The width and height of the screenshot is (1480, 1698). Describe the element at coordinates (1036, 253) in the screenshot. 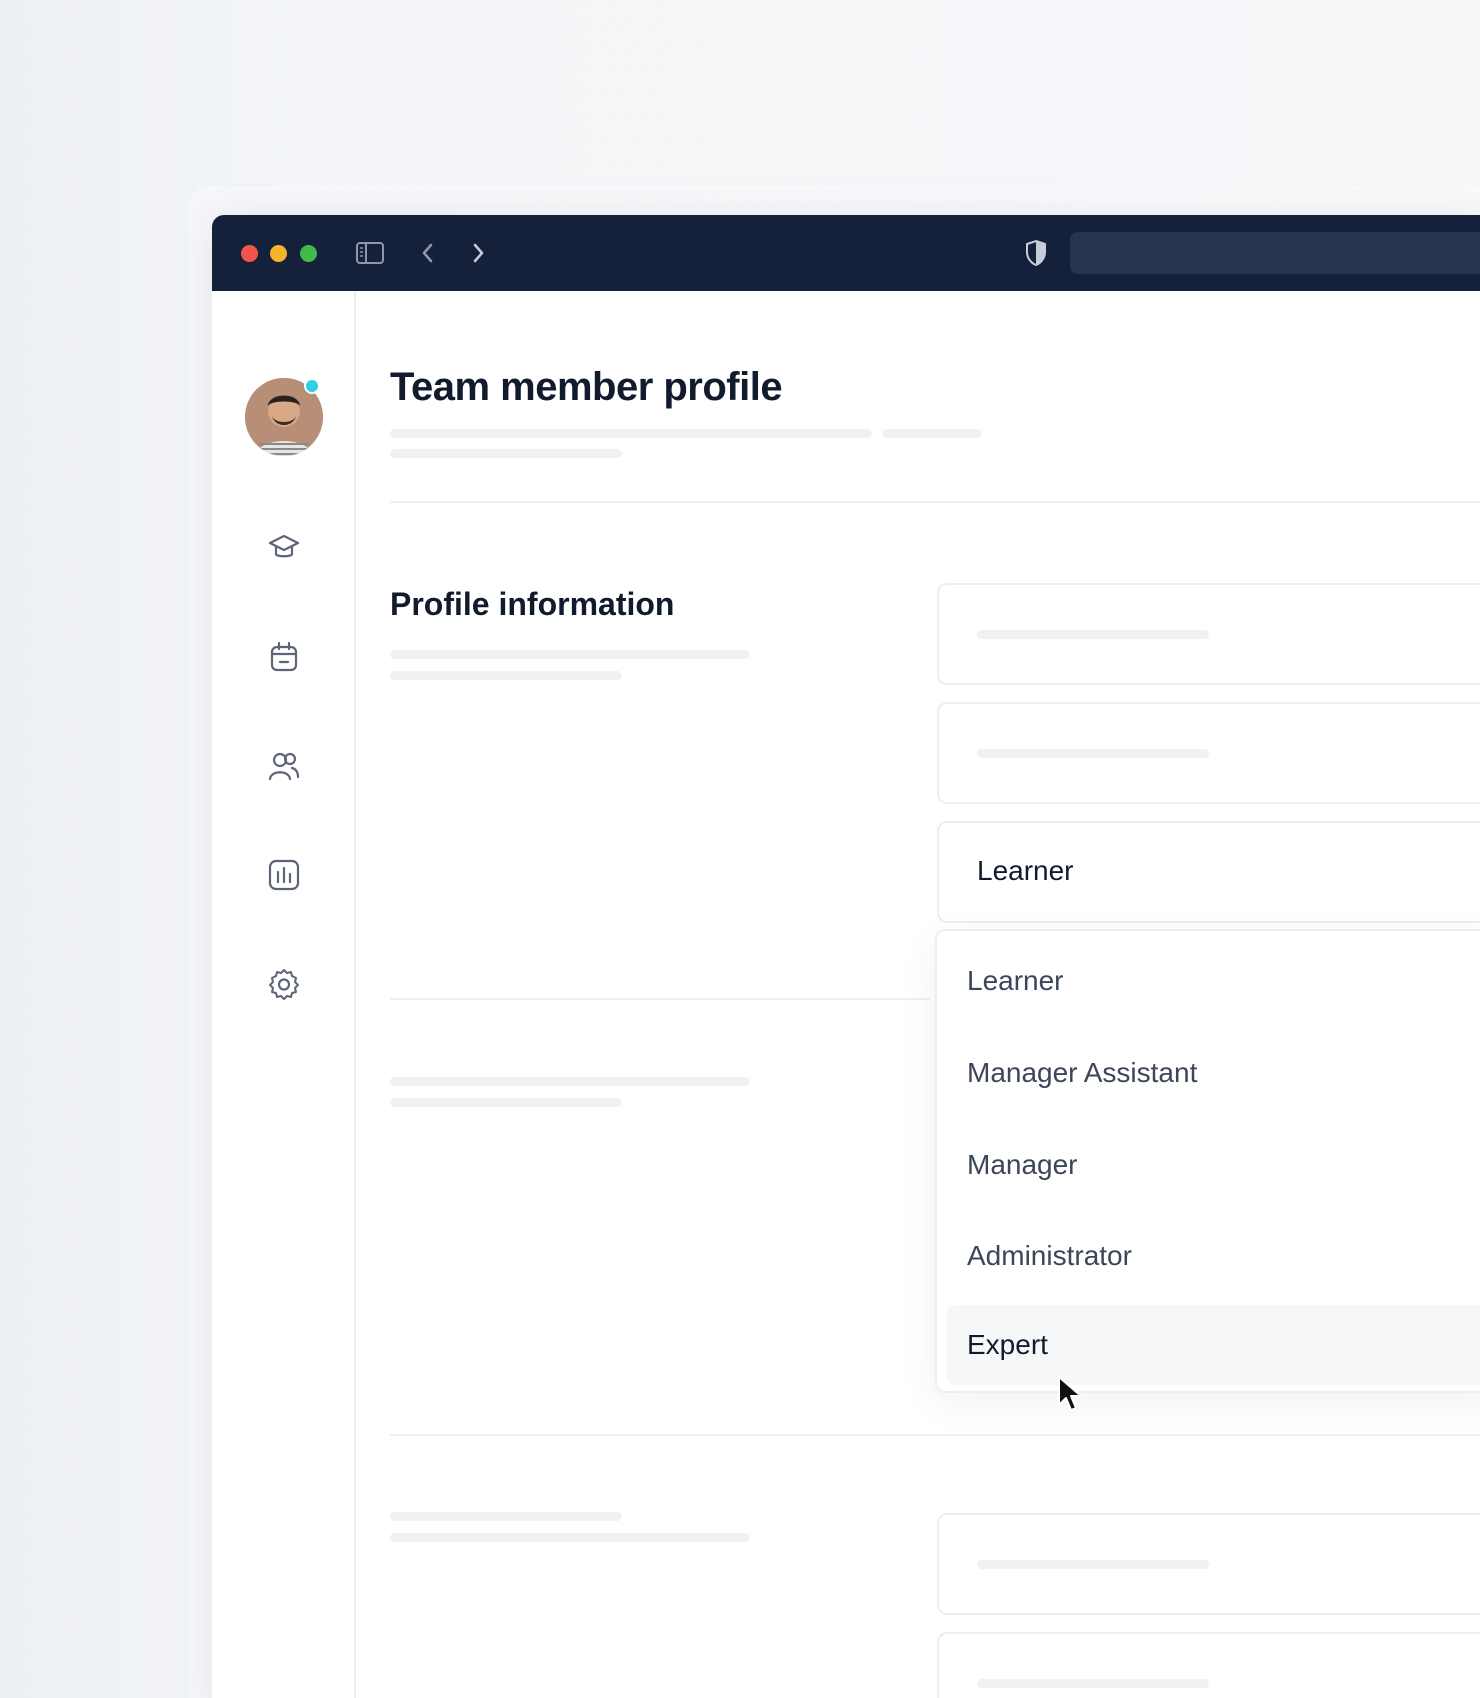

I see `shield-icon` at that location.